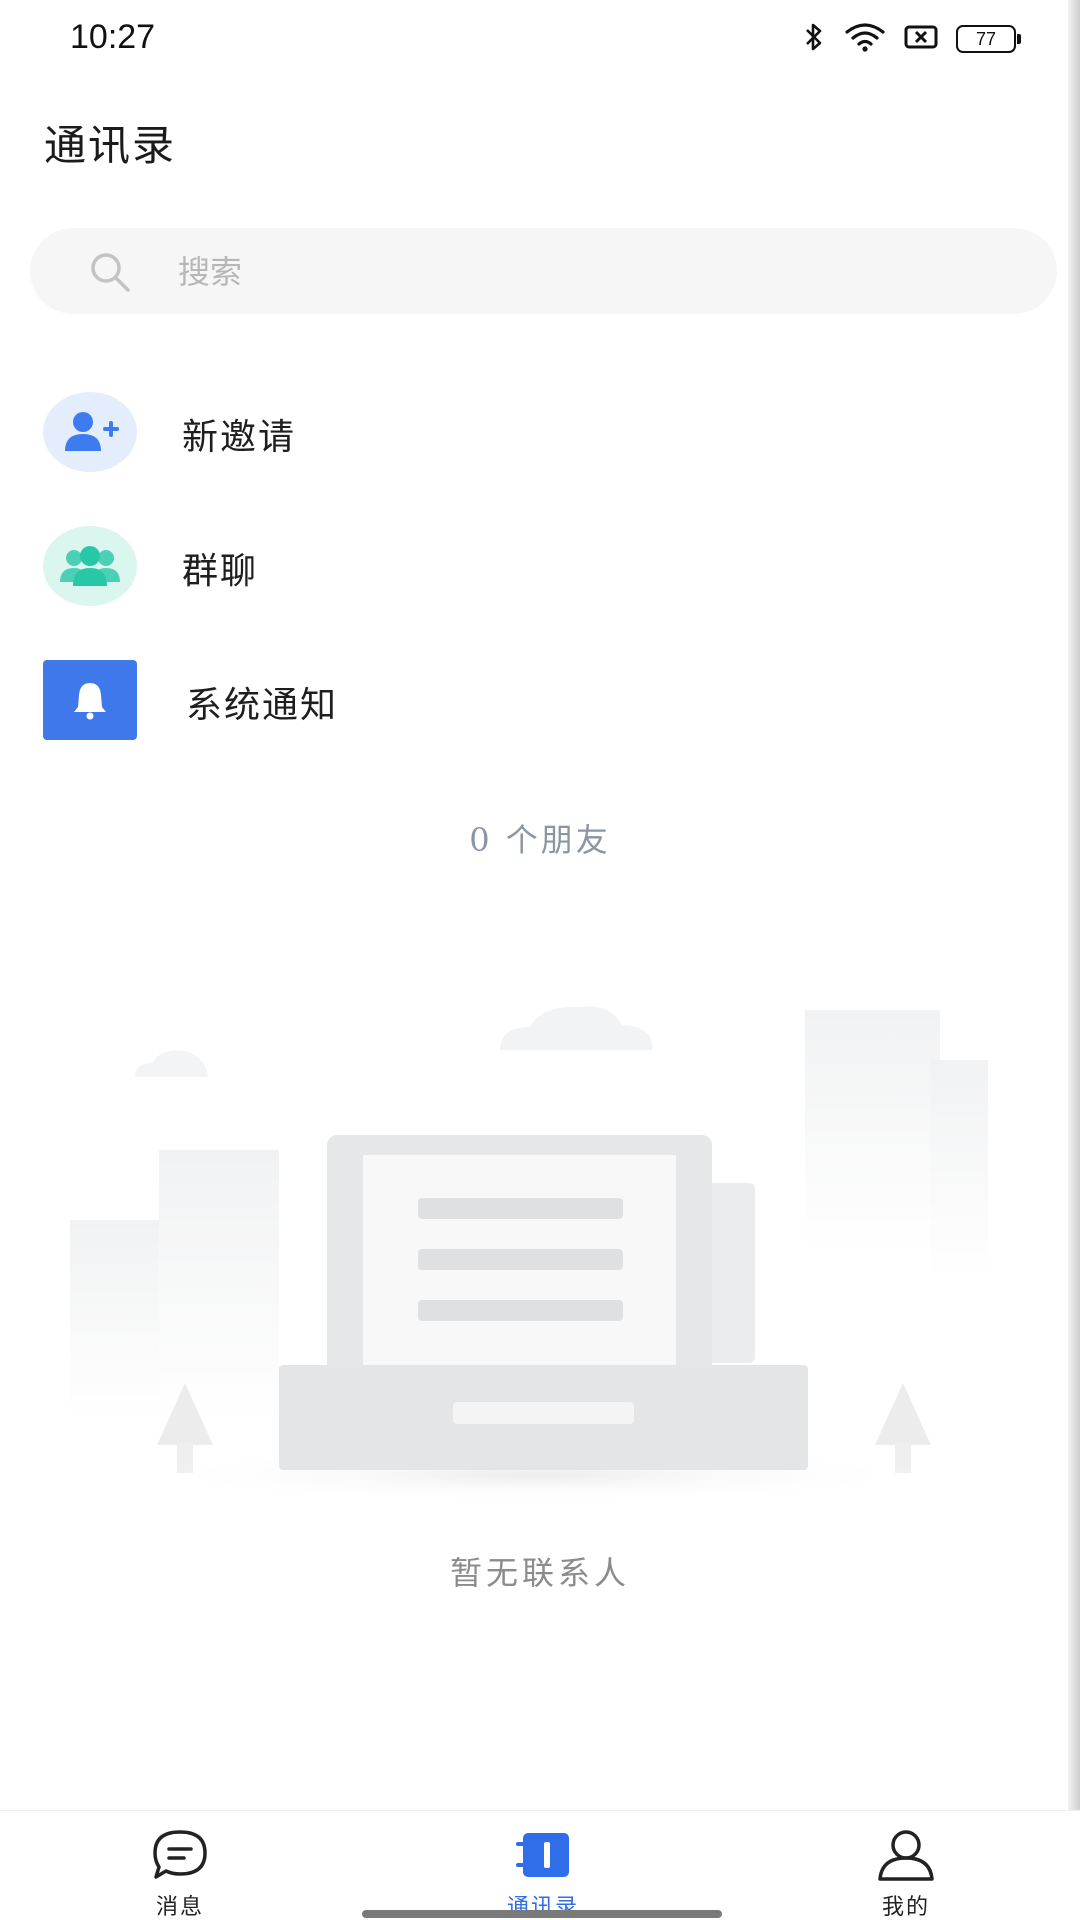 The height and width of the screenshot is (1920, 1080). Describe the element at coordinates (530, 432) in the screenshot. I see `new-invitation-row: 新邀请` at that location.